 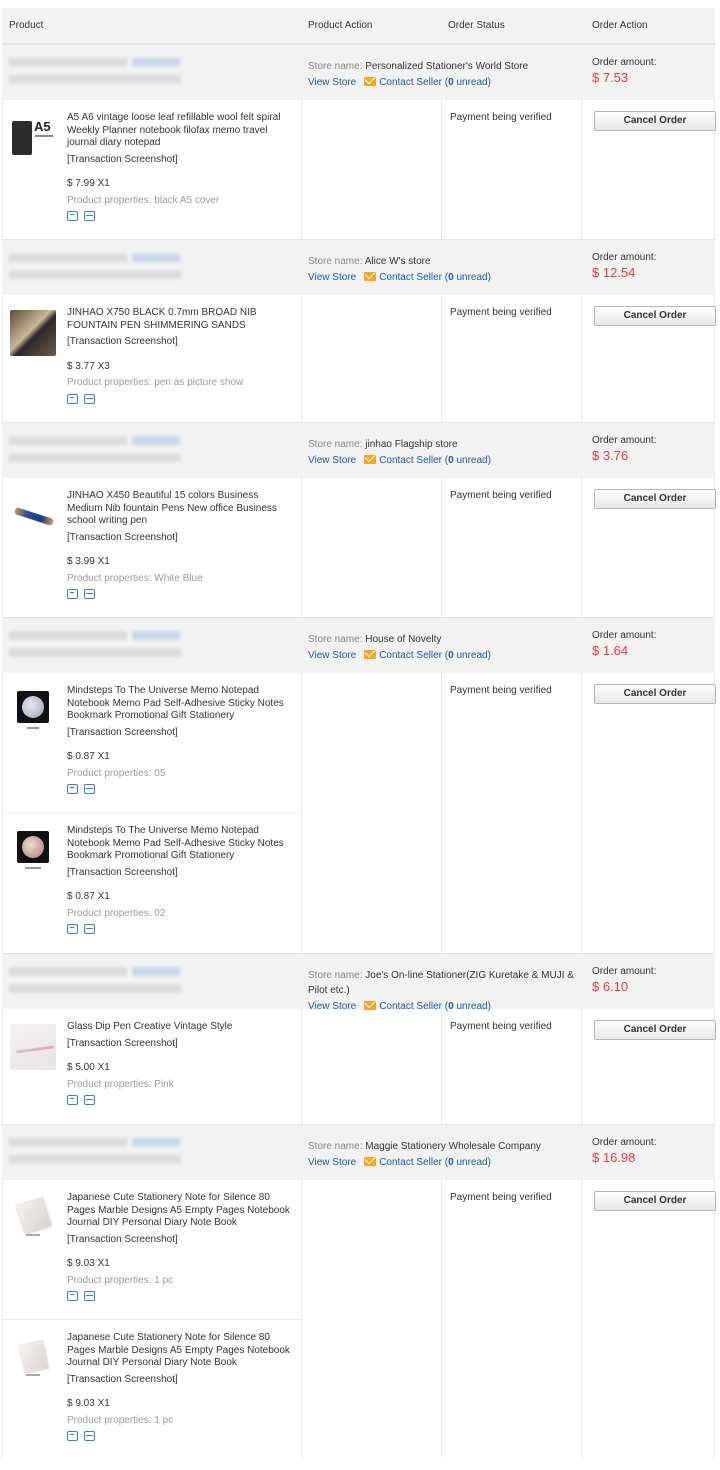 I want to click on order-status: Payment being verified, so click(x=501, y=1197).